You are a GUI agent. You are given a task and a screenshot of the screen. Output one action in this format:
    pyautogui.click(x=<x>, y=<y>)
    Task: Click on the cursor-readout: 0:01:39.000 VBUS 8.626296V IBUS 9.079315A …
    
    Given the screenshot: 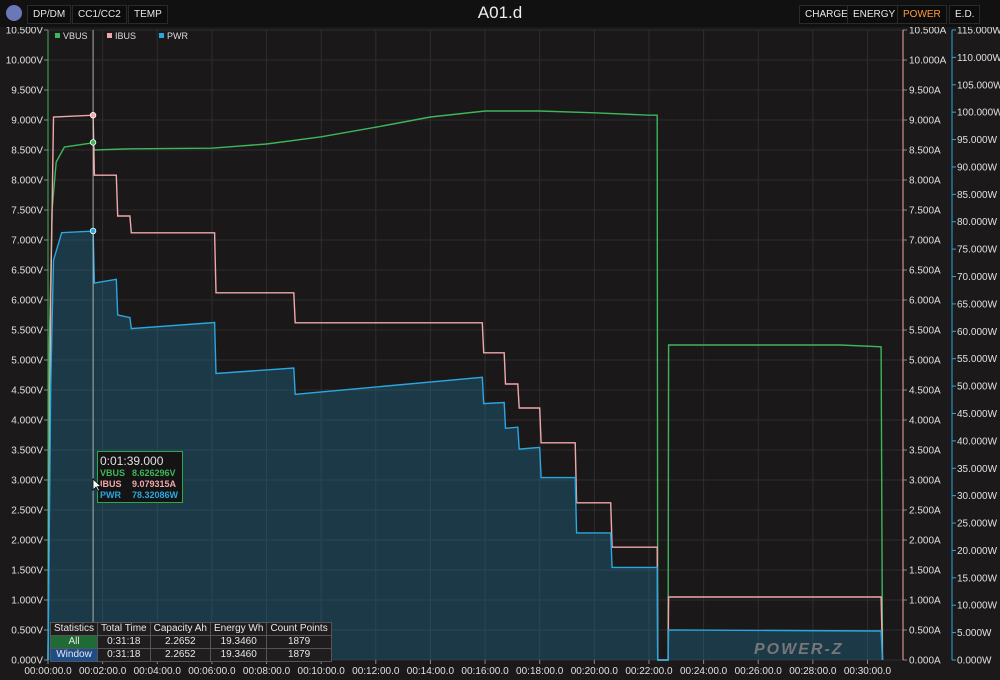 What is the action you would take?
    pyautogui.click(x=140, y=477)
    